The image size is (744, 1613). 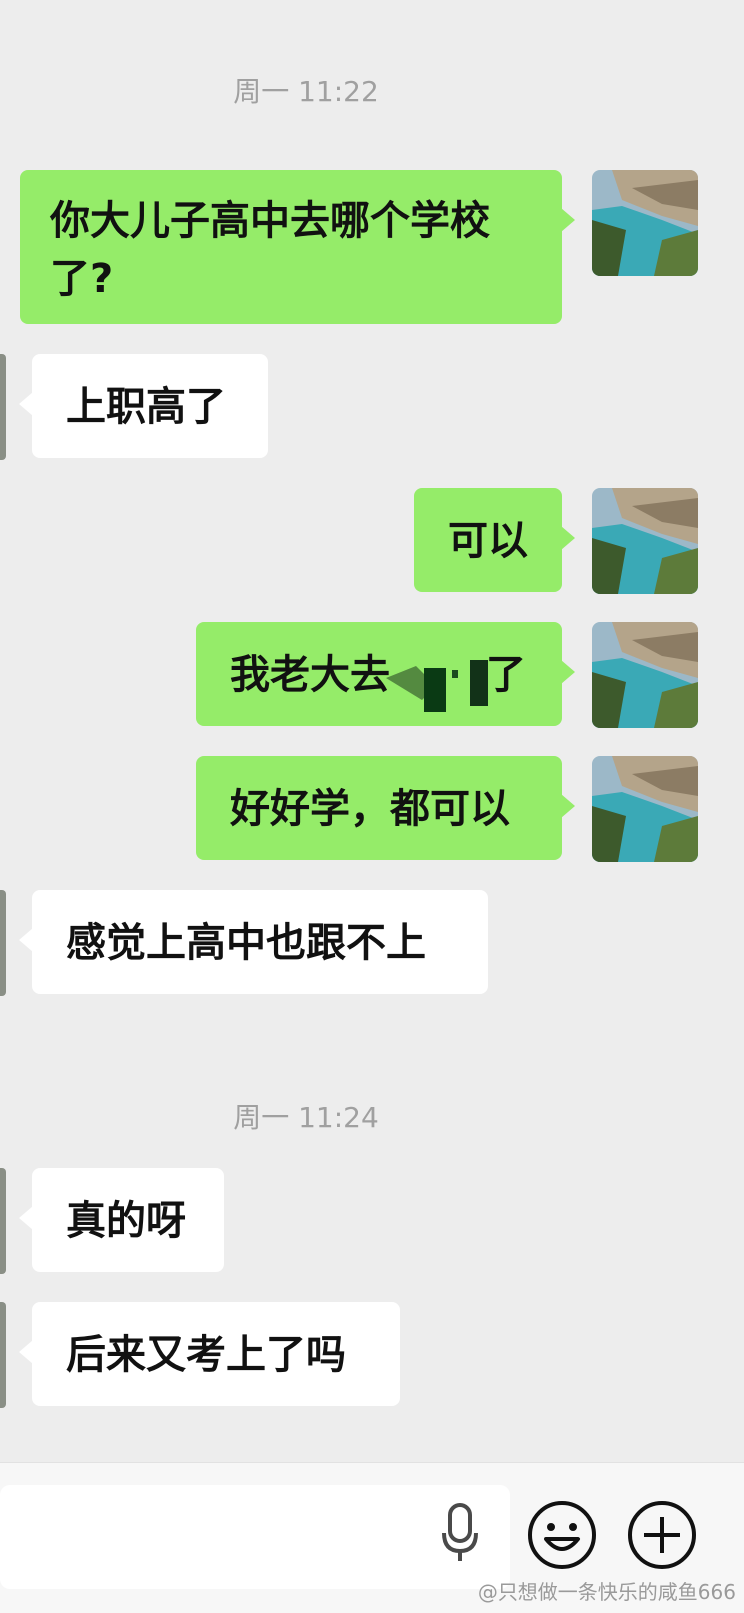 I want to click on smiley-icon, so click(x=562, y=1535).